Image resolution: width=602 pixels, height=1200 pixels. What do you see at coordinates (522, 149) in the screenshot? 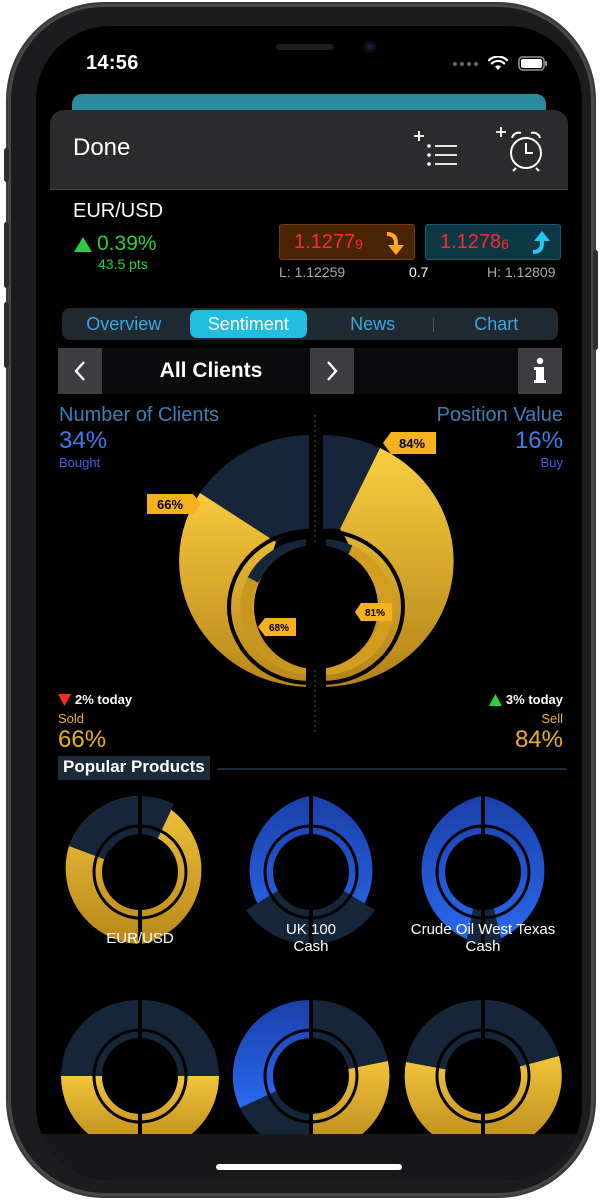
I see `add-alarm-icon` at bounding box center [522, 149].